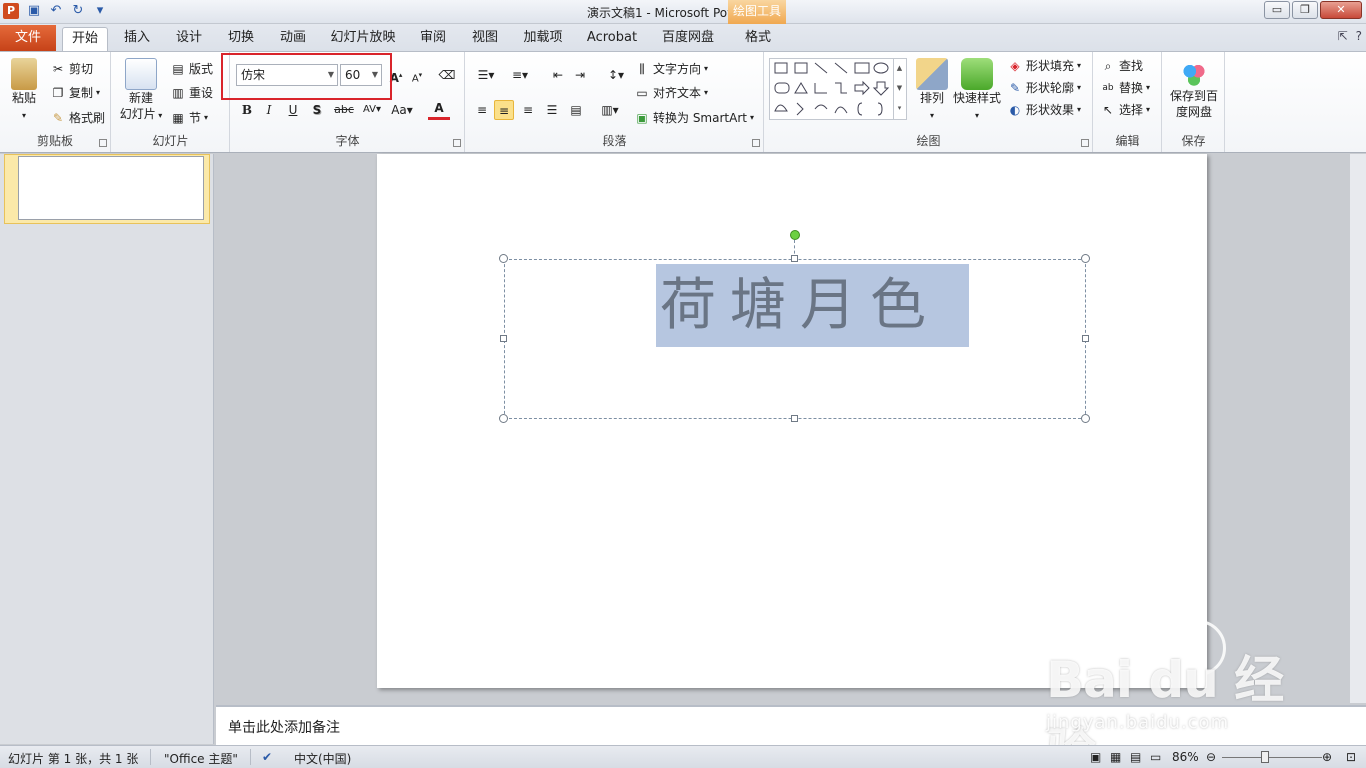  I want to click on align-text-button: ▭ 对齐文本 ▾, so click(671, 92).